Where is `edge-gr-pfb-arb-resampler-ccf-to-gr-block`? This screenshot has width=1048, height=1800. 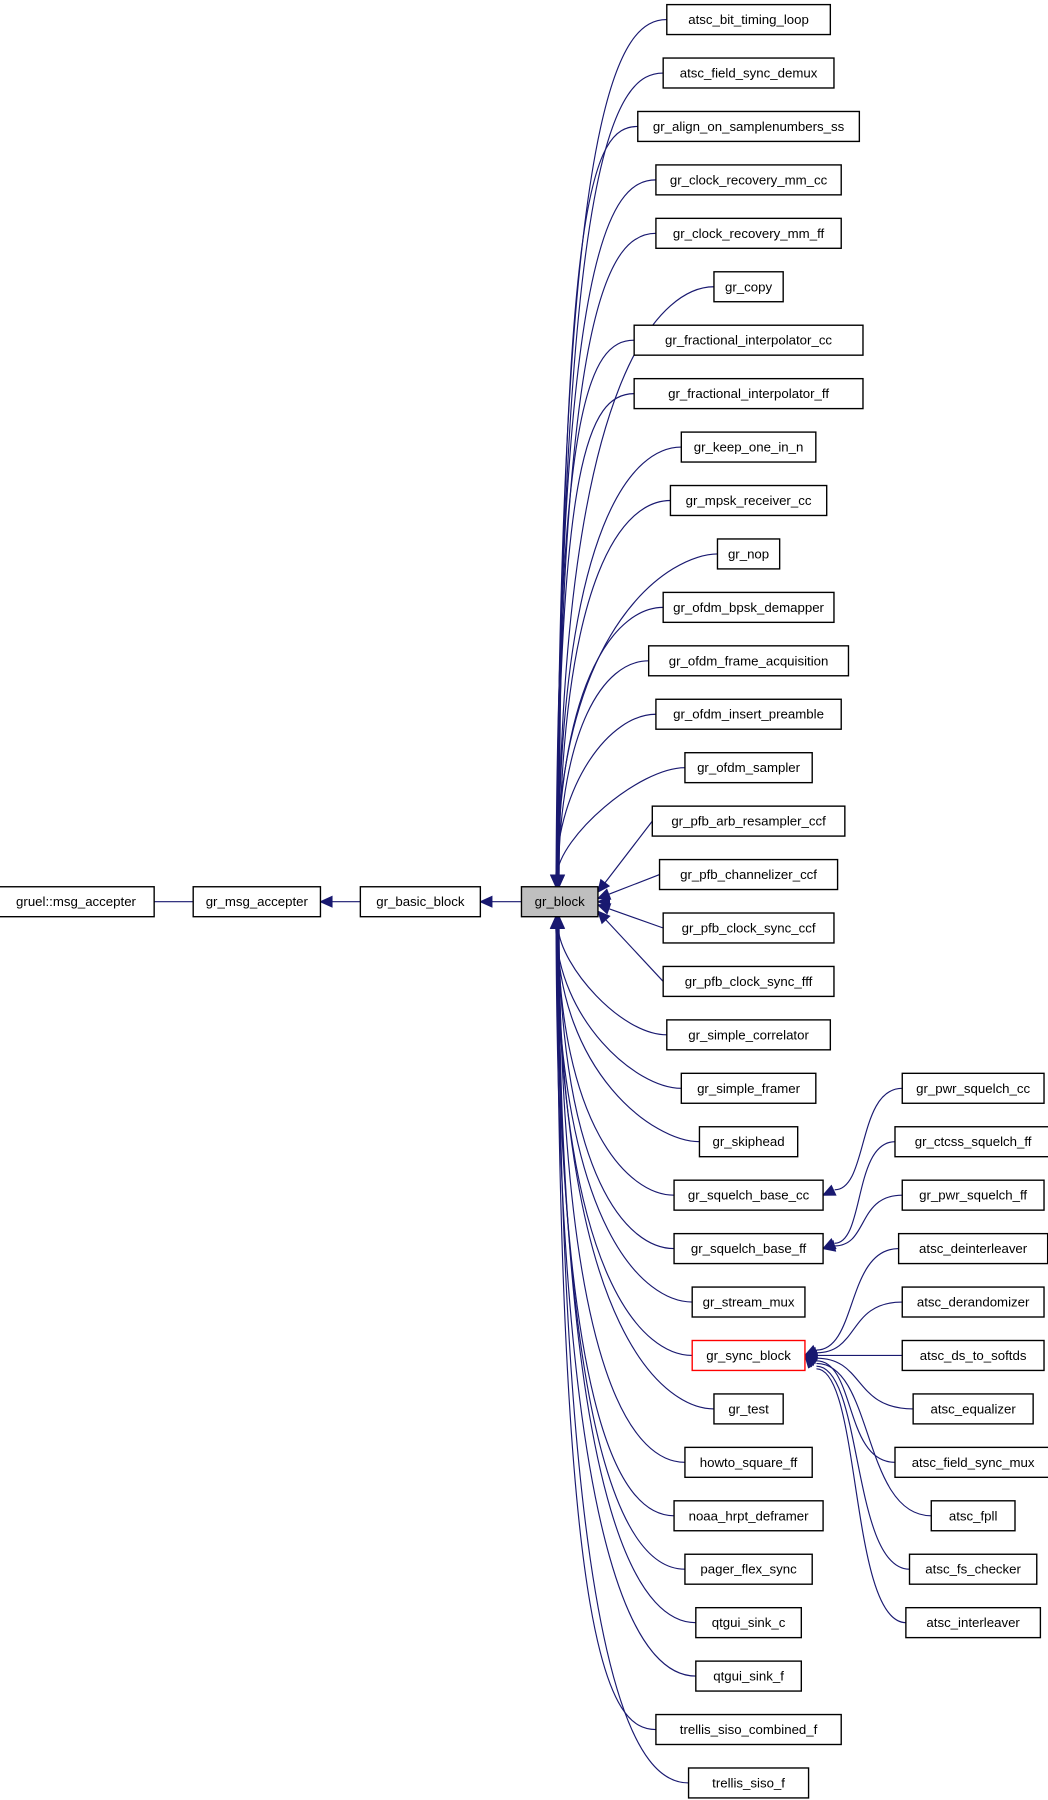 edge-gr-pfb-arb-resampler-ccf-to-gr-block is located at coordinates (628, 852).